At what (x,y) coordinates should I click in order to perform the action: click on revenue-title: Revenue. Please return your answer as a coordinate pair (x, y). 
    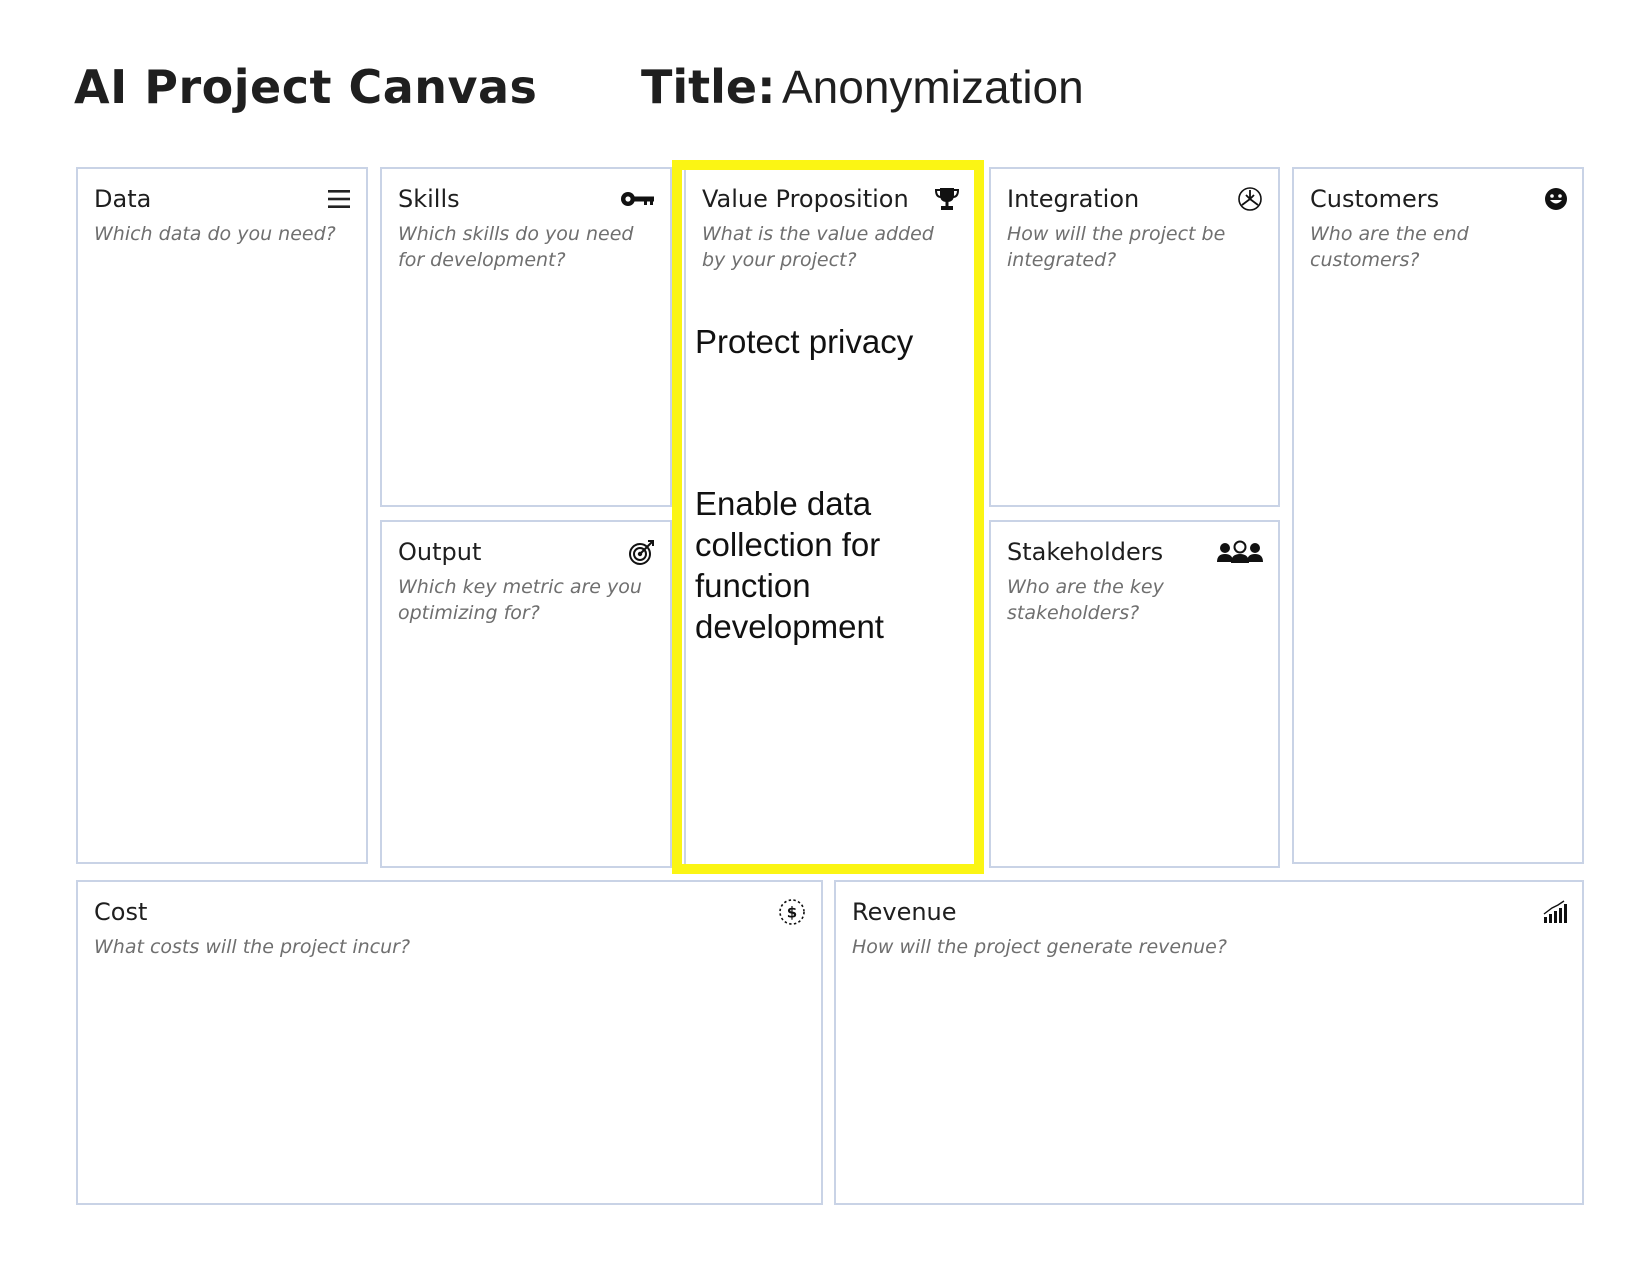
    Looking at the image, I should click on (904, 912).